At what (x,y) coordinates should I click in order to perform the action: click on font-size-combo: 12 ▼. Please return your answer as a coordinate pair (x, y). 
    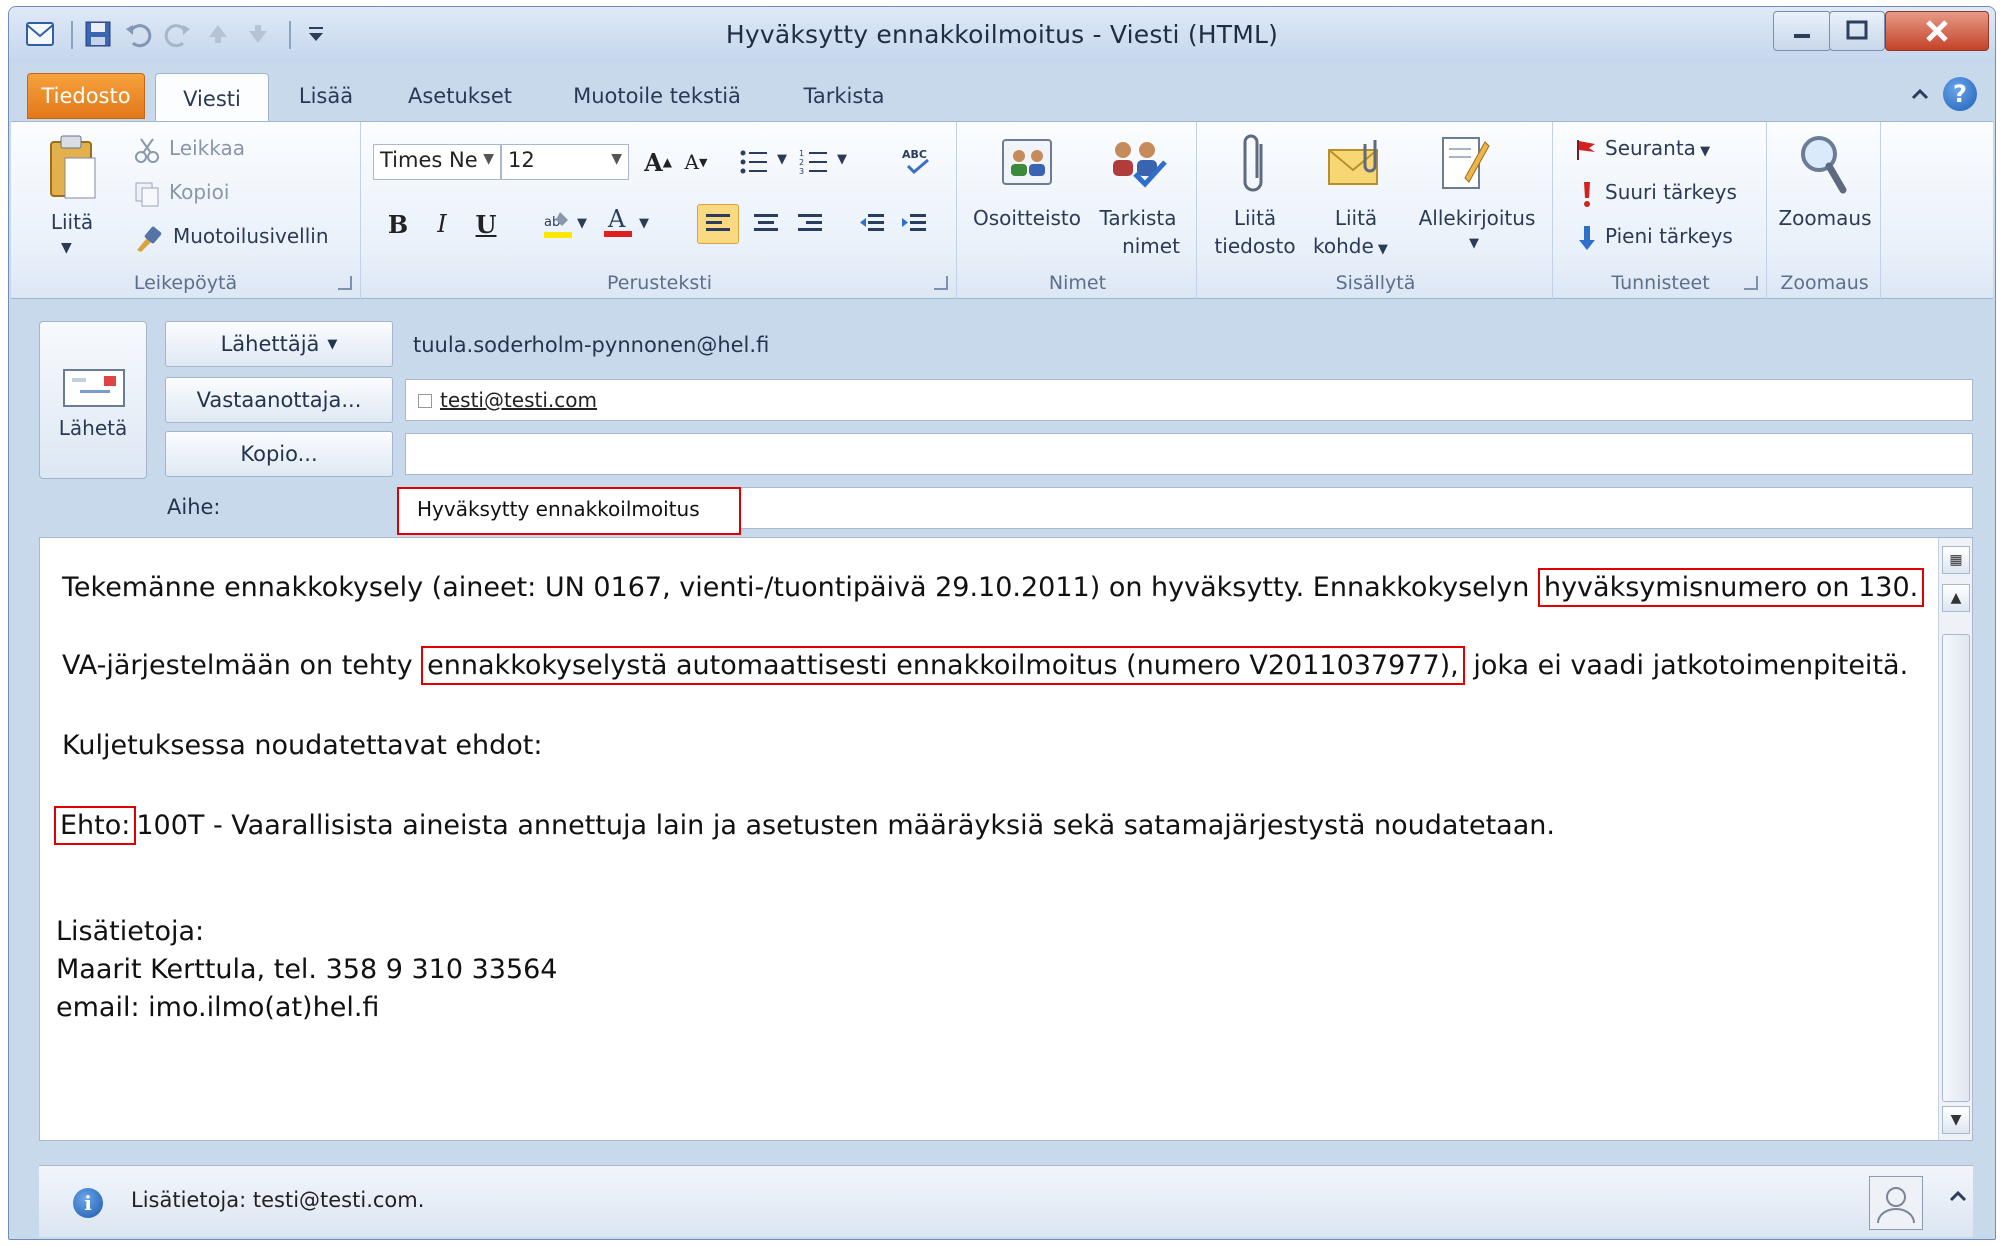
    Looking at the image, I should click on (565, 162).